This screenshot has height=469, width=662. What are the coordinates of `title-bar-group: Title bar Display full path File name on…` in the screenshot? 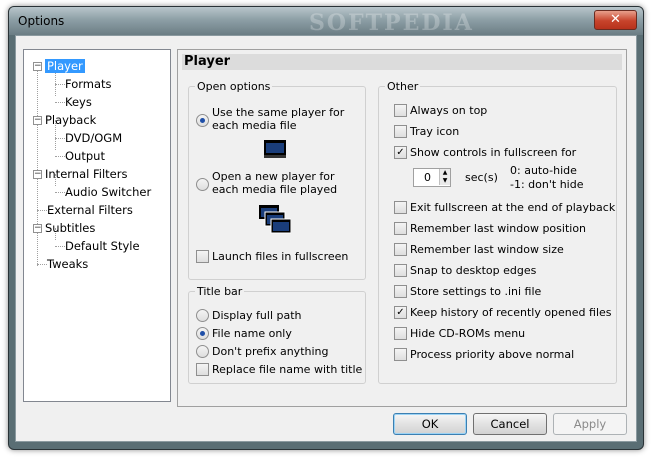 It's located at (277, 334).